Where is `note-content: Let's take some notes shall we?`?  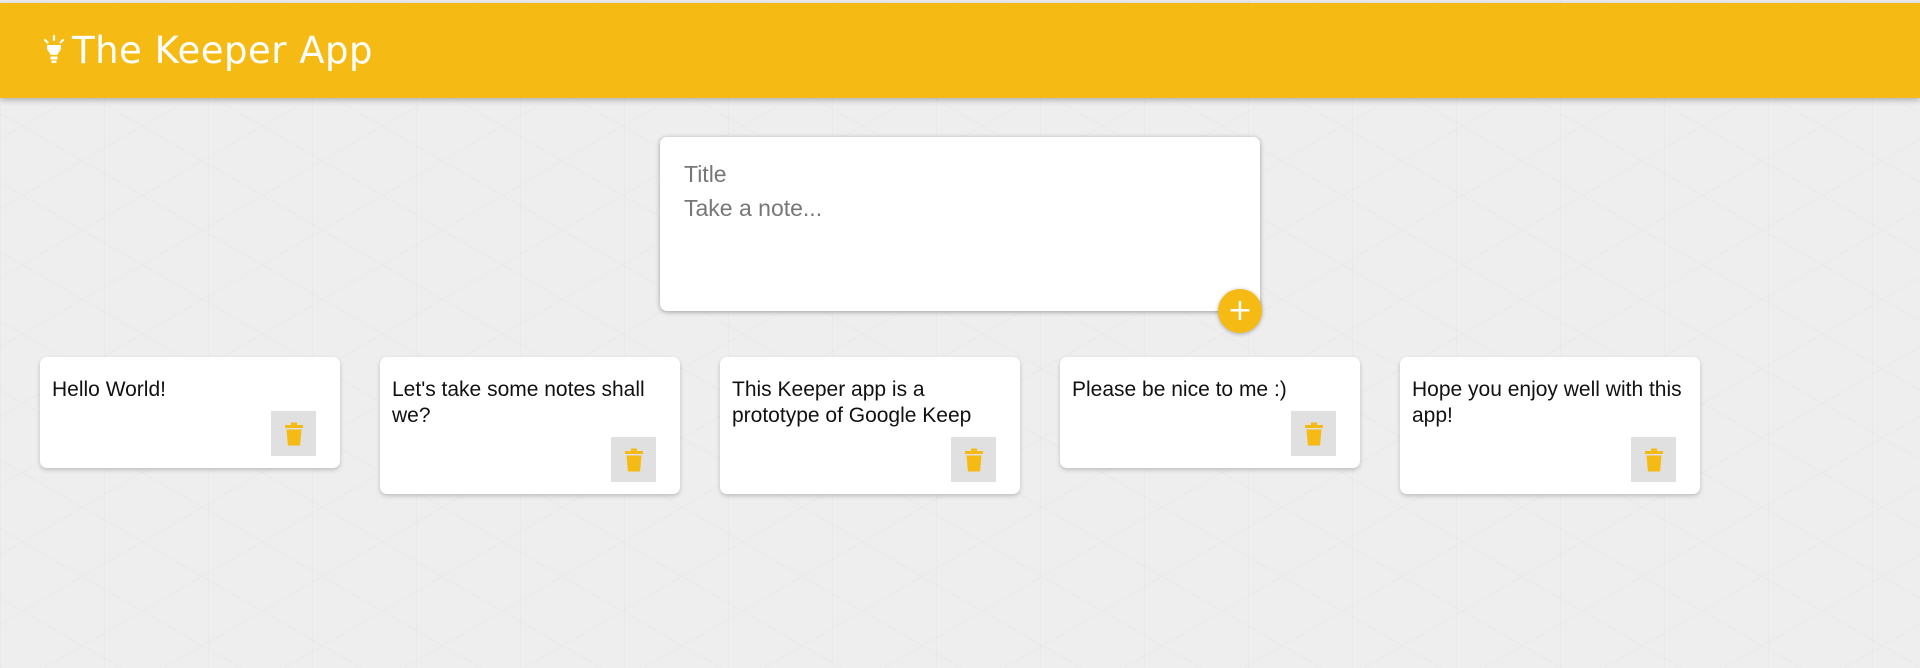 note-content: Let's take some notes shall we? is located at coordinates (521, 402).